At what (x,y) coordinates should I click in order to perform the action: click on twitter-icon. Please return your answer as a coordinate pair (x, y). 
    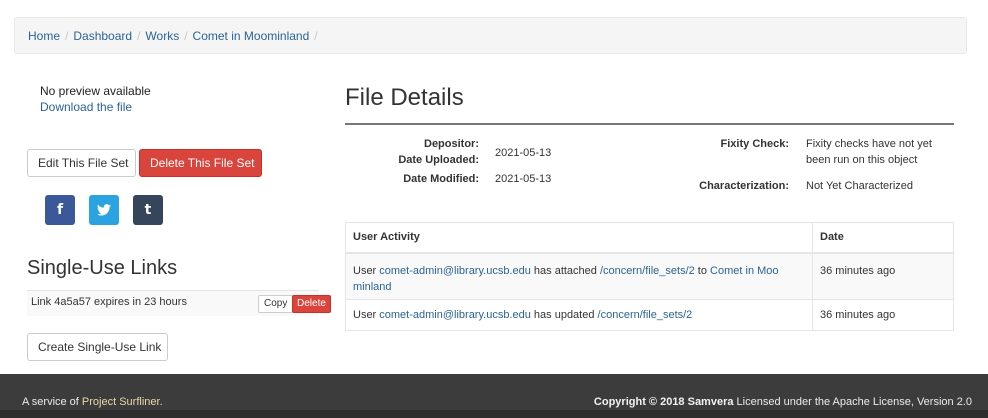
    Looking at the image, I should click on (104, 210).